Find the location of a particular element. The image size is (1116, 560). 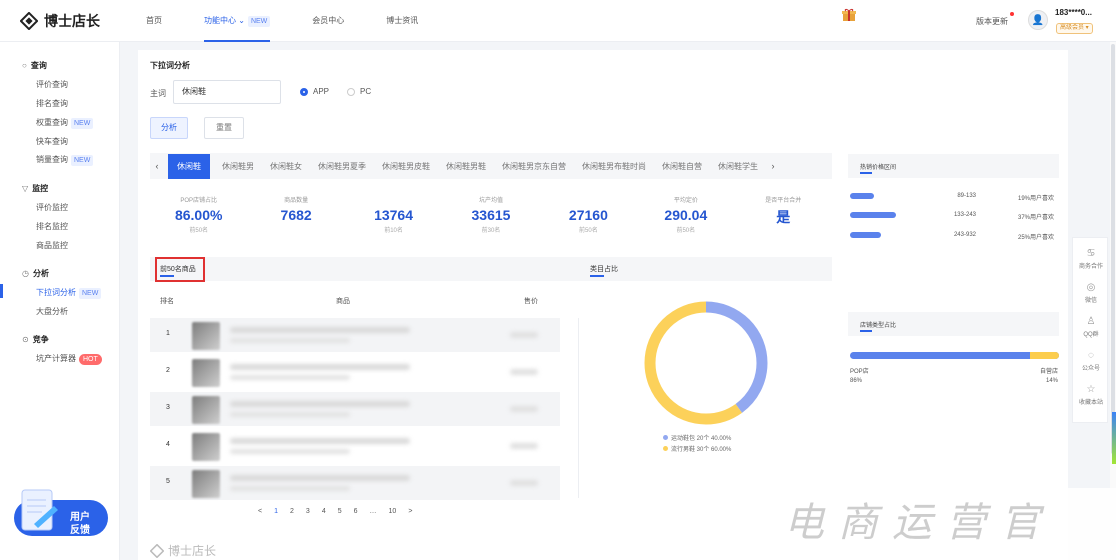

business-cooperation-button: ♋ 商务合作 is located at coordinates (1091, 259).